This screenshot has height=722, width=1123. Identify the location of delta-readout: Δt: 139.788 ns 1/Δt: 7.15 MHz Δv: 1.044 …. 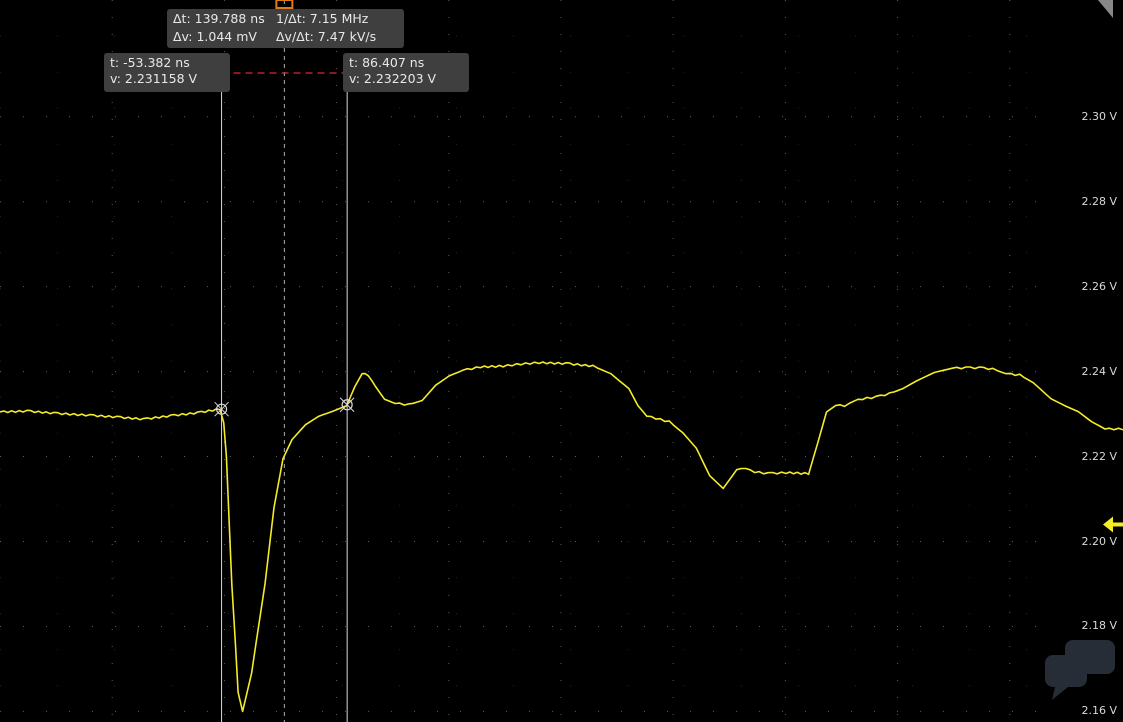
(285, 28).